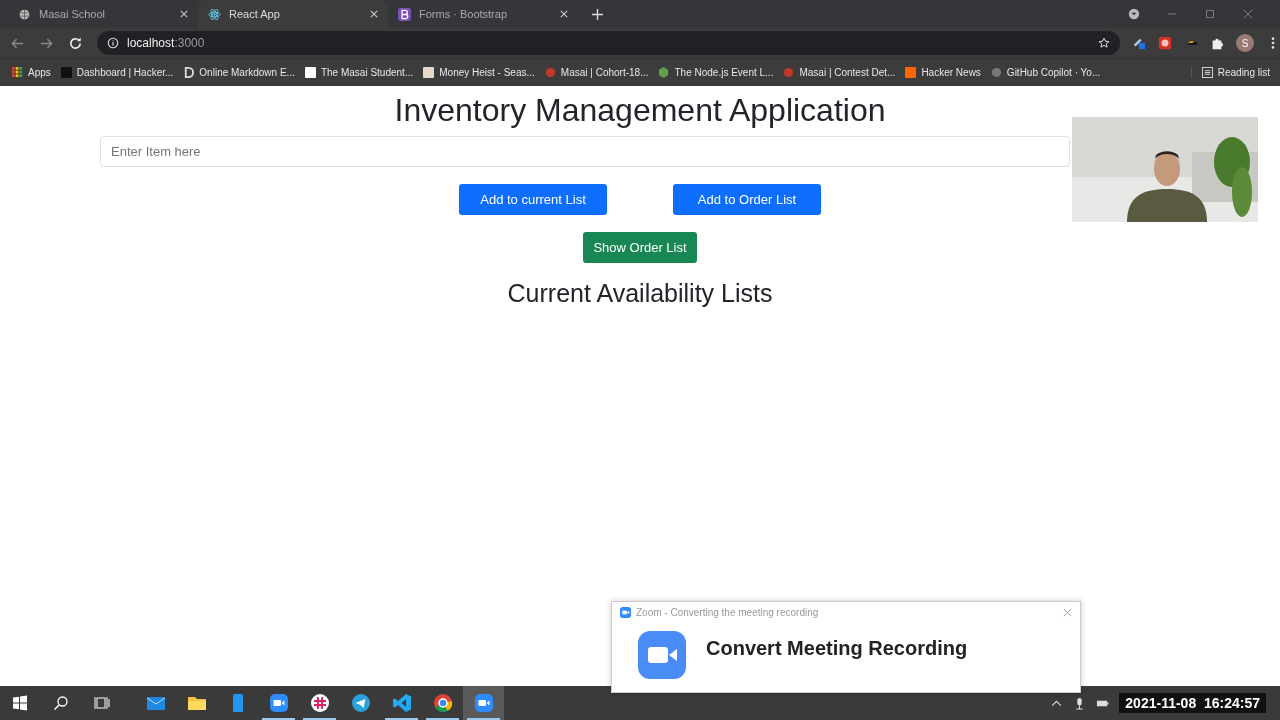  What do you see at coordinates (360, 703) in the screenshot?
I see `paper-plane-icon` at bounding box center [360, 703].